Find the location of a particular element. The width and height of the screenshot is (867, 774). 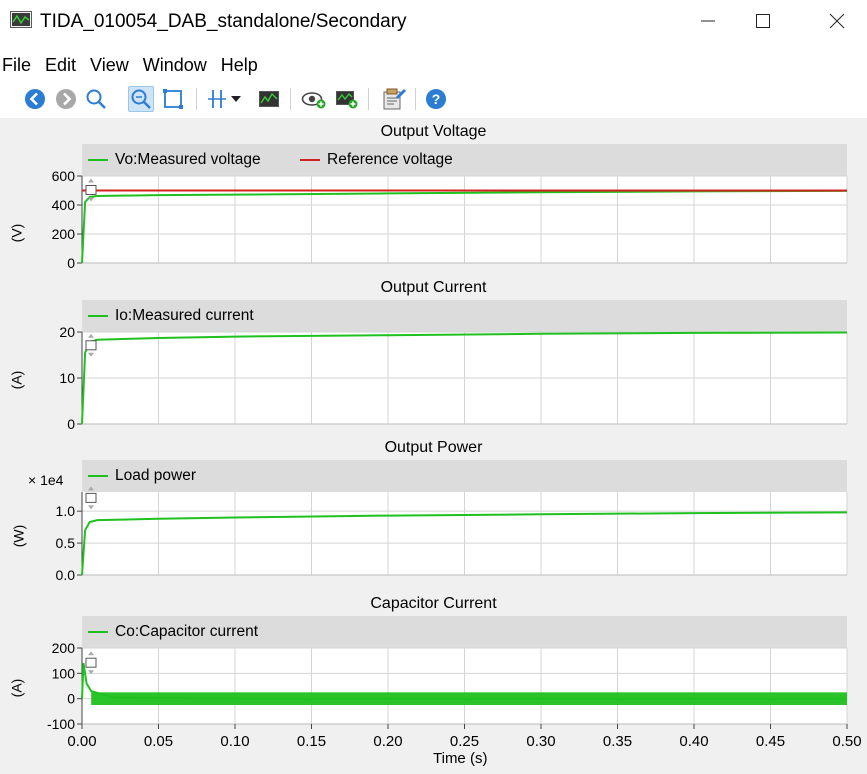

watch-button is located at coordinates (314, 99).